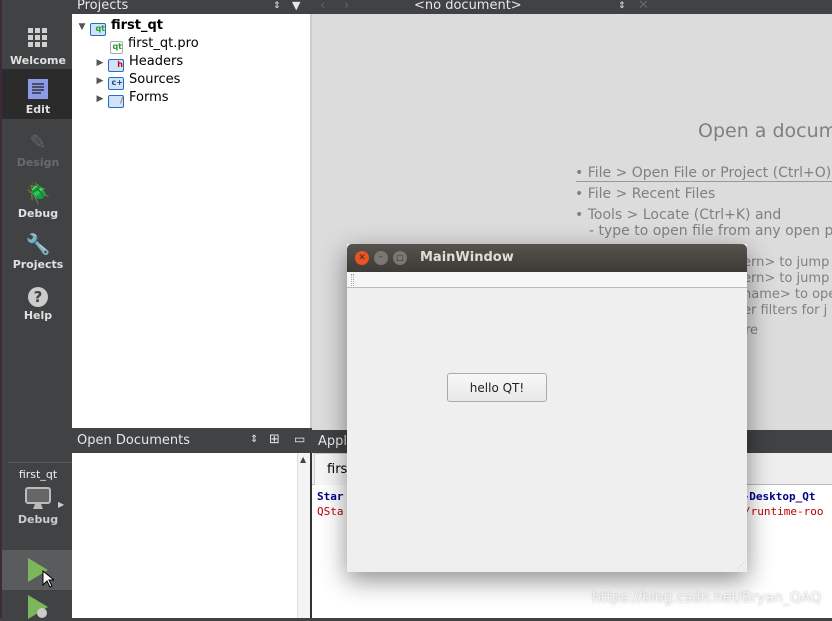  Describe the element at coordinates (741, 565) in the screenshot. I see `resize-grip: ⋰` at that location.